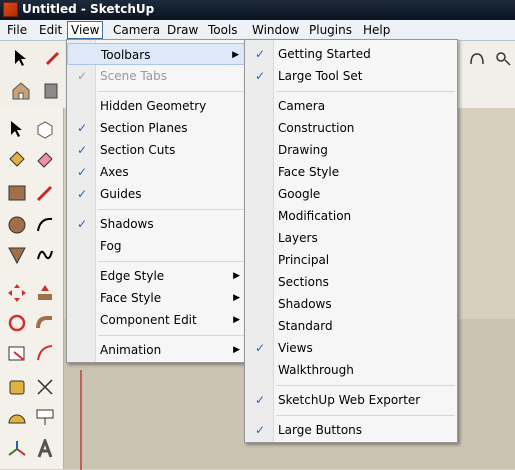 This screenshot has height=470, width=515. What do you see at coordinates (45, 417) in the screenshot?
I see `text-icon` at bounding box center [45, 417].